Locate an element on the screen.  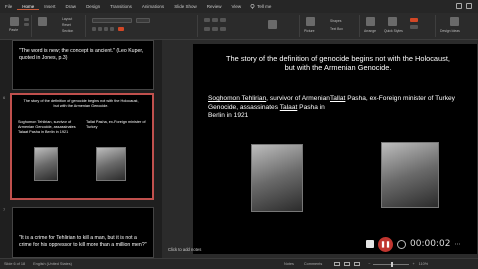
text-box-button: Text Box is located at coordinates (336, 29).